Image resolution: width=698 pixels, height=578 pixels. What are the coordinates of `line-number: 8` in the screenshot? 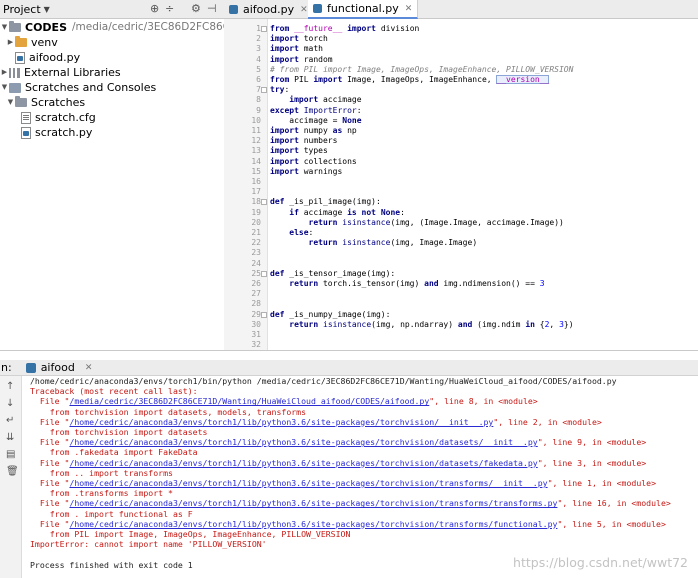 It's located at (246, 100).